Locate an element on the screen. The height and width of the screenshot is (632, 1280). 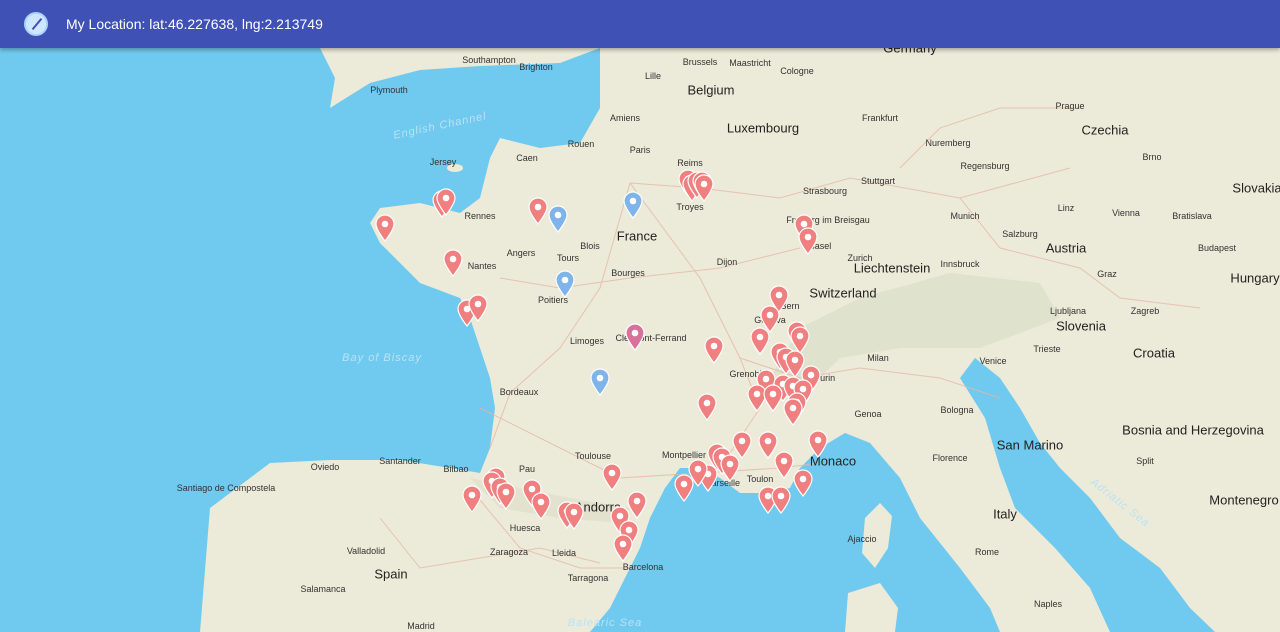
location-title: My Location: lat:46.227638, lng:2.213749 is located at coordinates (194, 24).